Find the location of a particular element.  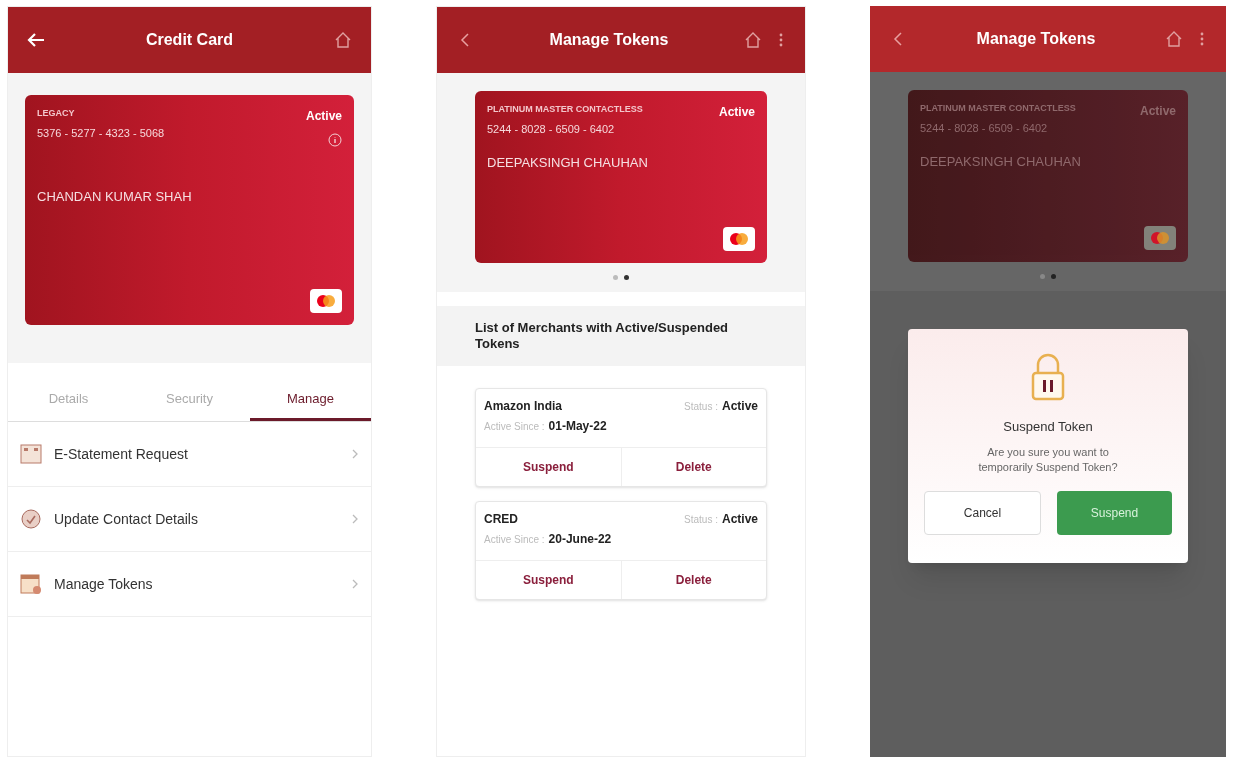

header-title: Credit Card is located at coordinates (189, 40).